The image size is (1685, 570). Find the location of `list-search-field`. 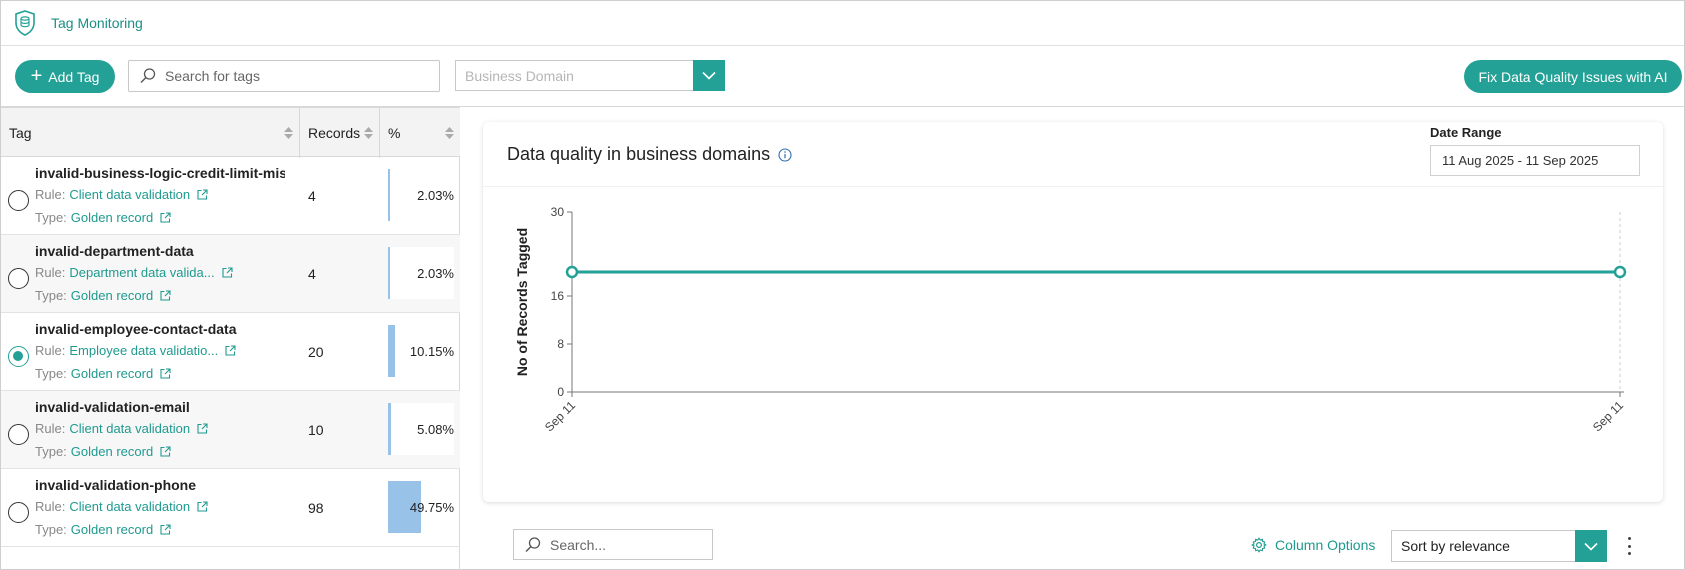

list-search-field is located at coordinates (613, 544).